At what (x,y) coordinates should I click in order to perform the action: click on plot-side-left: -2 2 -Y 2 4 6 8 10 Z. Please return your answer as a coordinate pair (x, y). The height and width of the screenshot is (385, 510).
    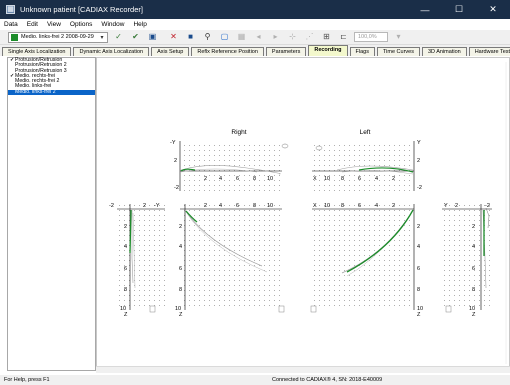
    Looking at the image, I should click on (137, 260).